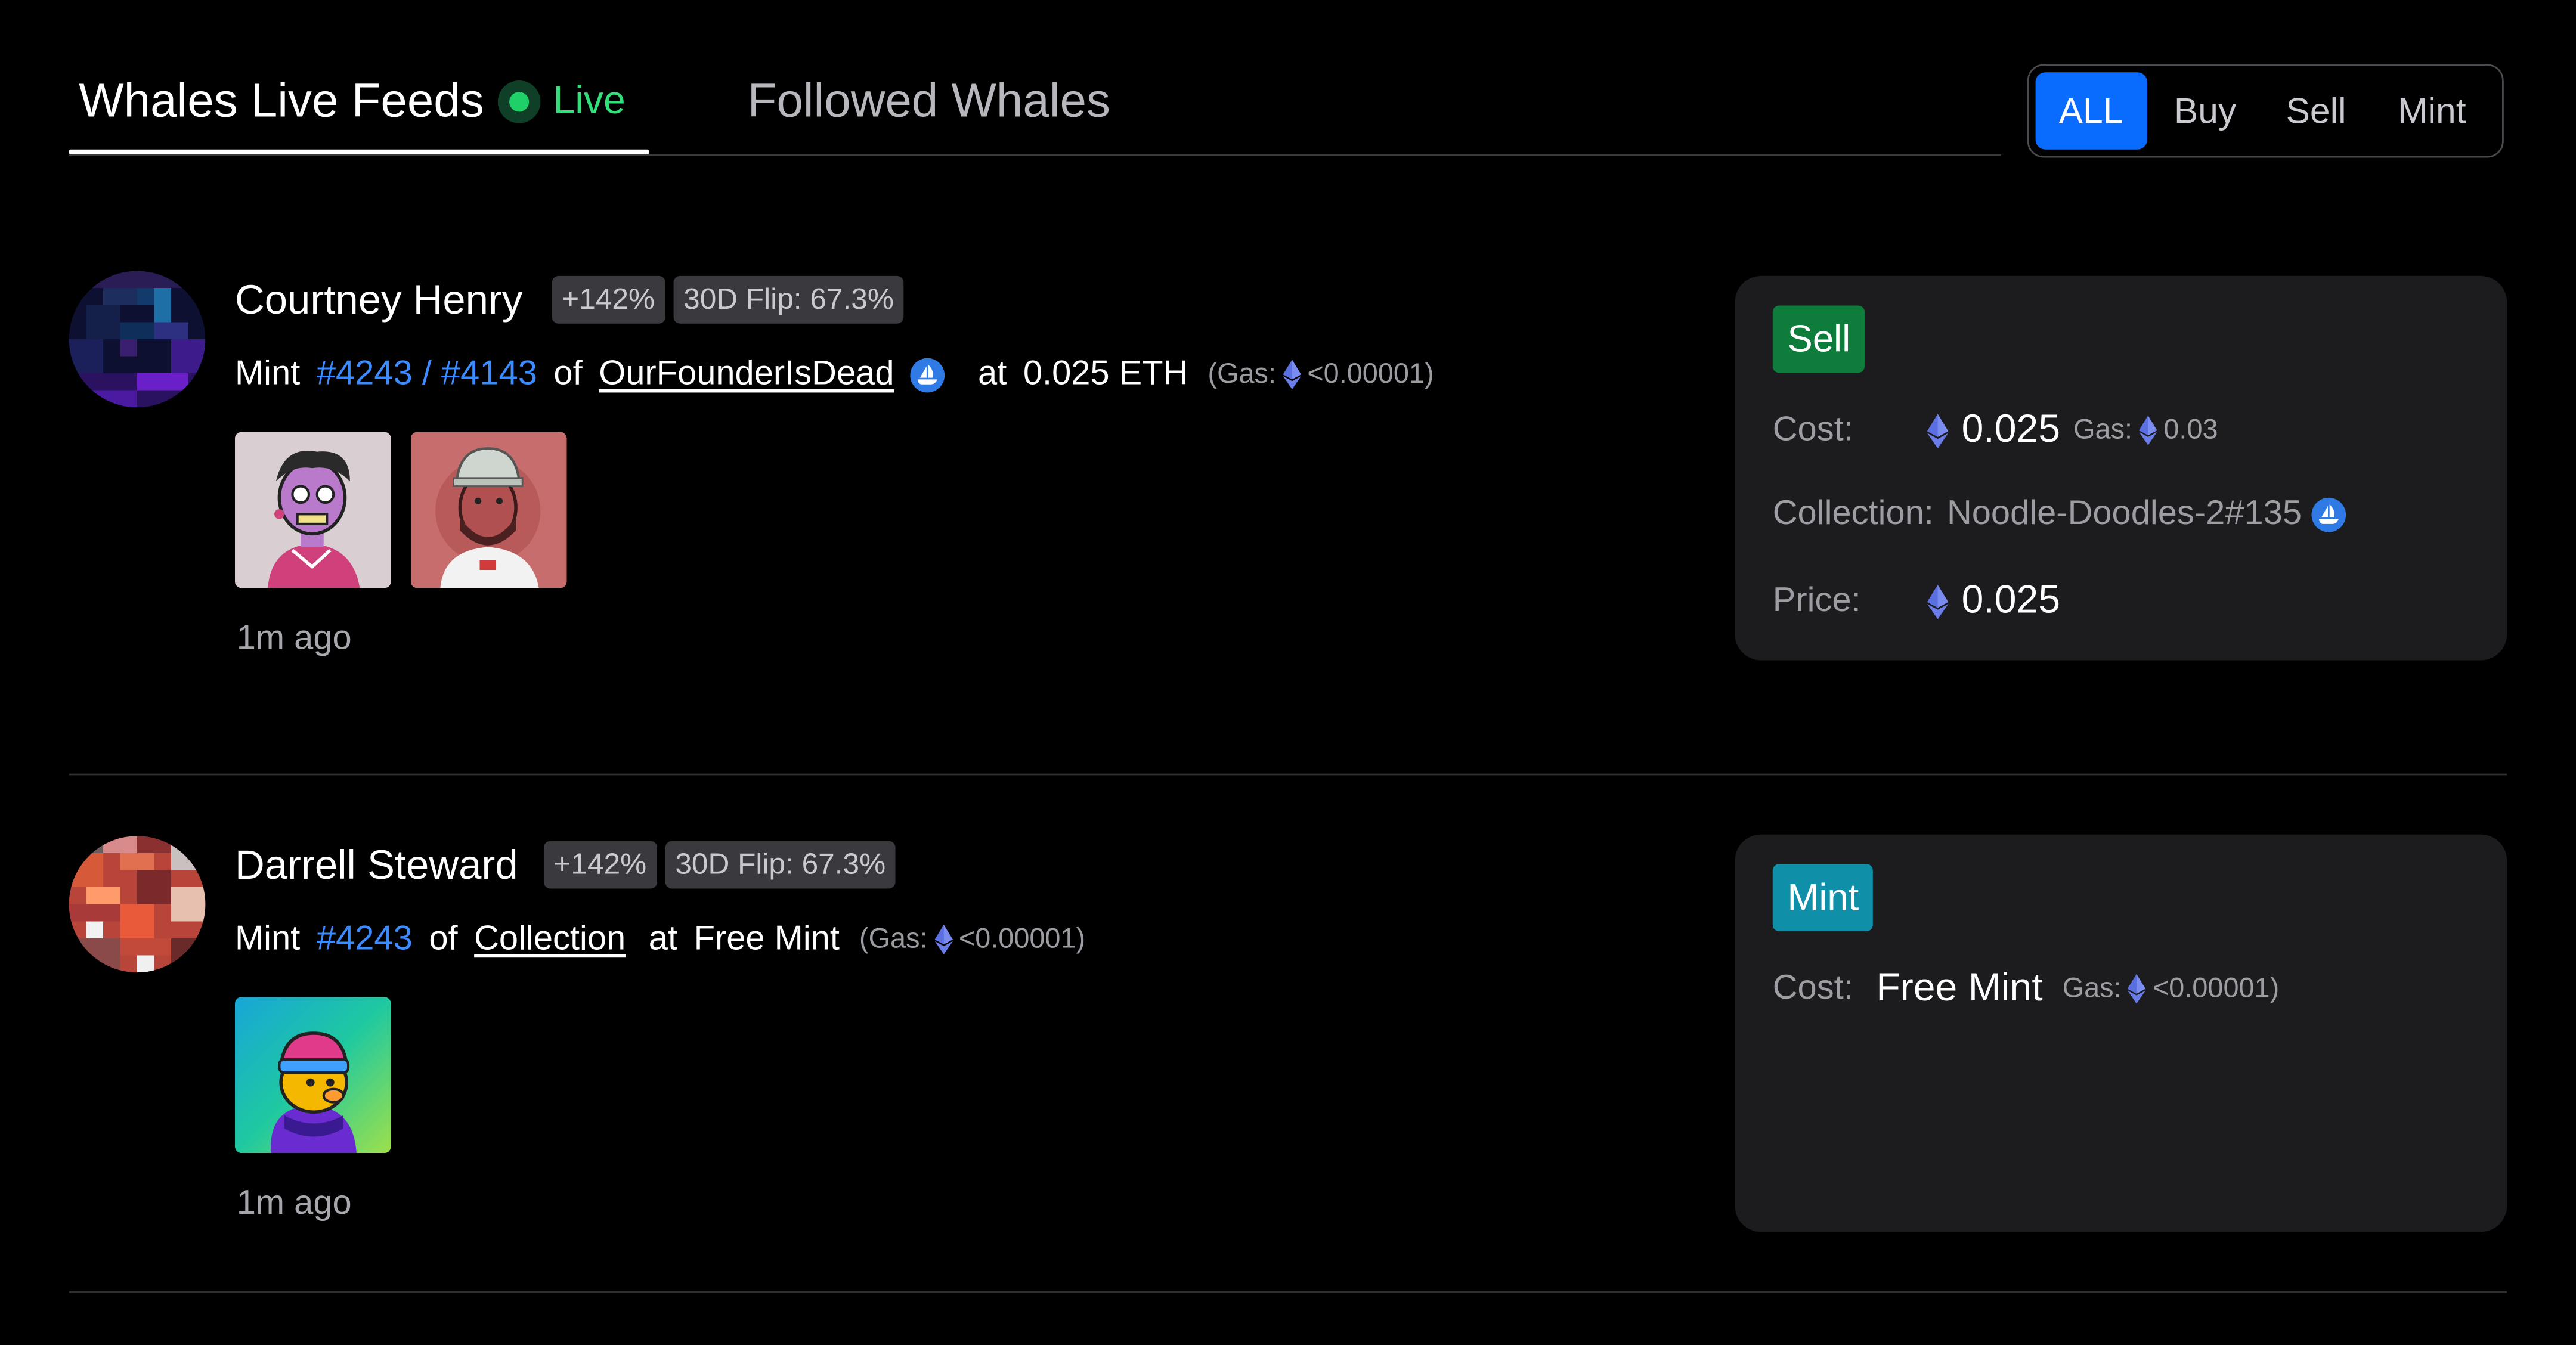  Describe the element at coordinates (282, 101) in the screenshot. I see `tab-live-label: Whales Live Feeds` at that location.